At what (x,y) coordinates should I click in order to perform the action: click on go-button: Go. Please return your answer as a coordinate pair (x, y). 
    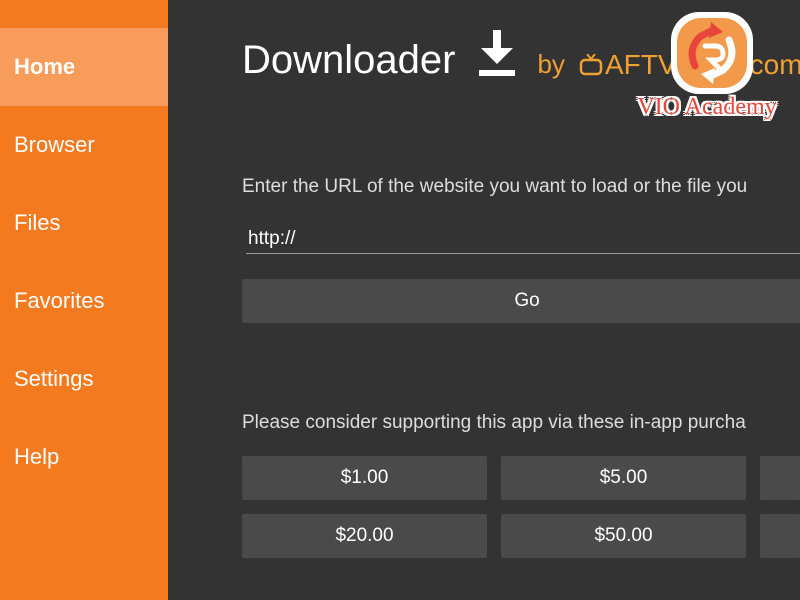
    Looking at the image, I should click on (521, 301).